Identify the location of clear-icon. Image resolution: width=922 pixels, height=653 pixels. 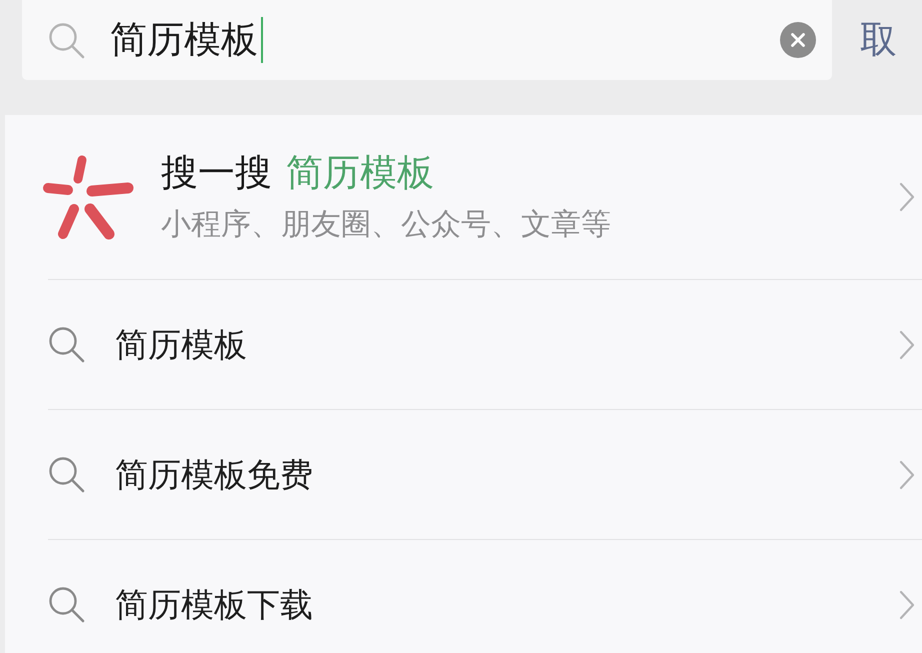
(798, 40).